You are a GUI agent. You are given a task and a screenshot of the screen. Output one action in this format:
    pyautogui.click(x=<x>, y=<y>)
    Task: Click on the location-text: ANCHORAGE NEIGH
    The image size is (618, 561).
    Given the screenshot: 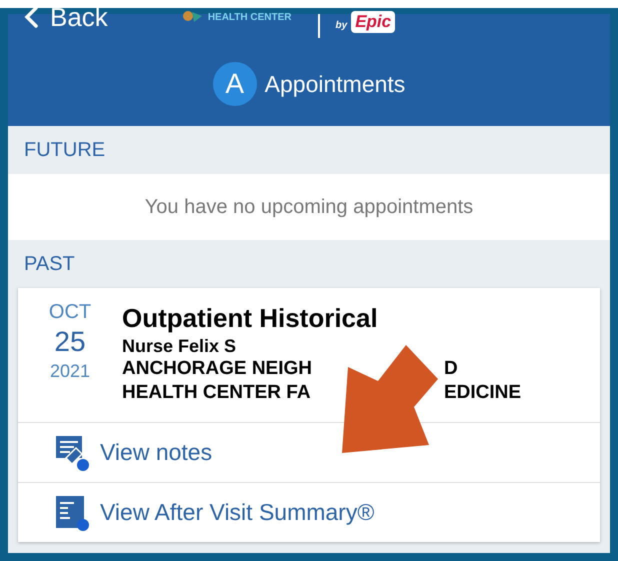 What is the action you would take?
    pyautogui.click(x=217, y=369)
    